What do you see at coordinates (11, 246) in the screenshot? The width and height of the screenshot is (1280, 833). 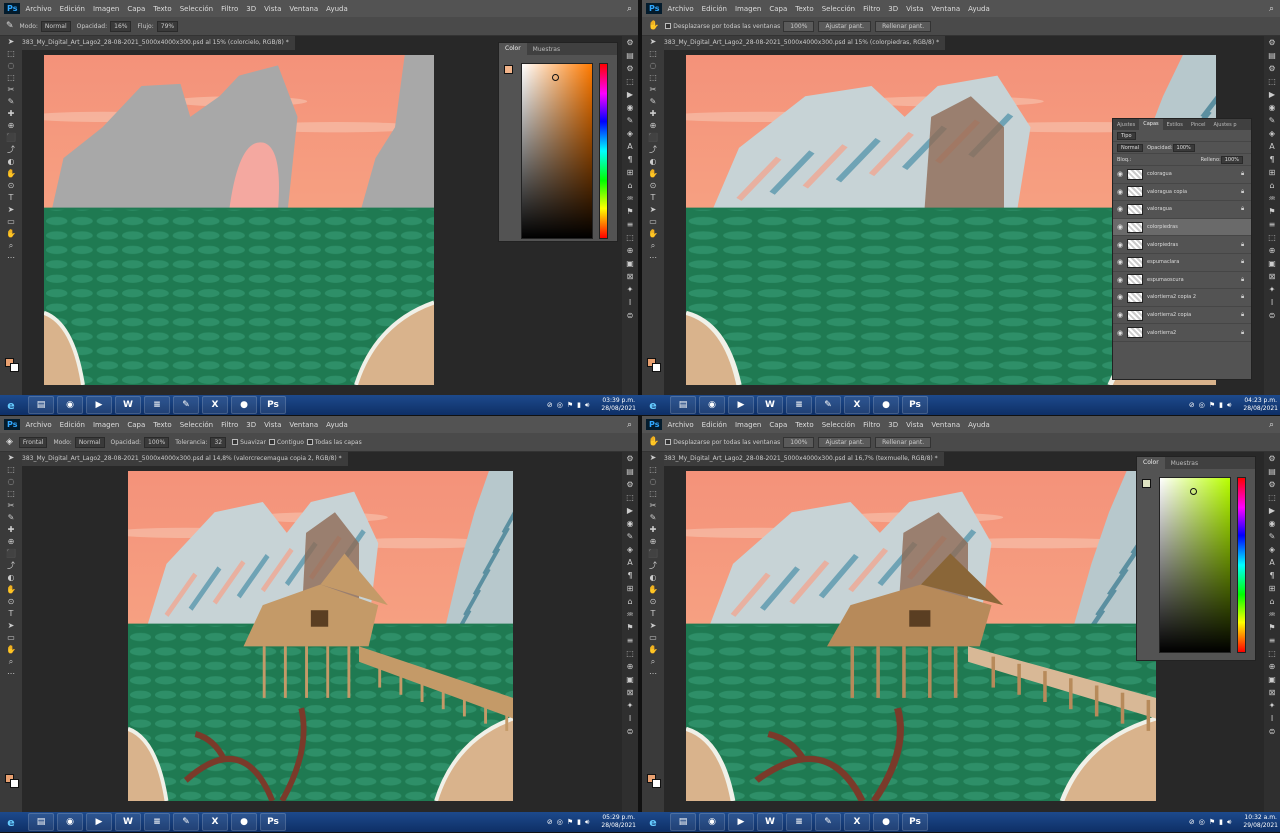 I see `tool-icon: ⌕` at bounding box center [11, 246].